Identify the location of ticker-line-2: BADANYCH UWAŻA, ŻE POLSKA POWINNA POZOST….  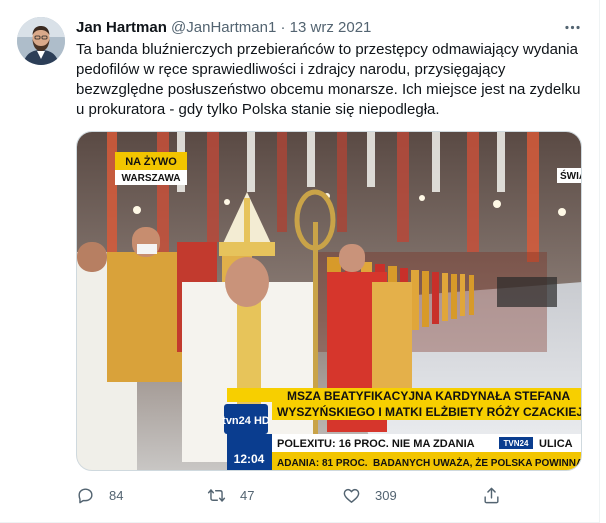
(477, 462).